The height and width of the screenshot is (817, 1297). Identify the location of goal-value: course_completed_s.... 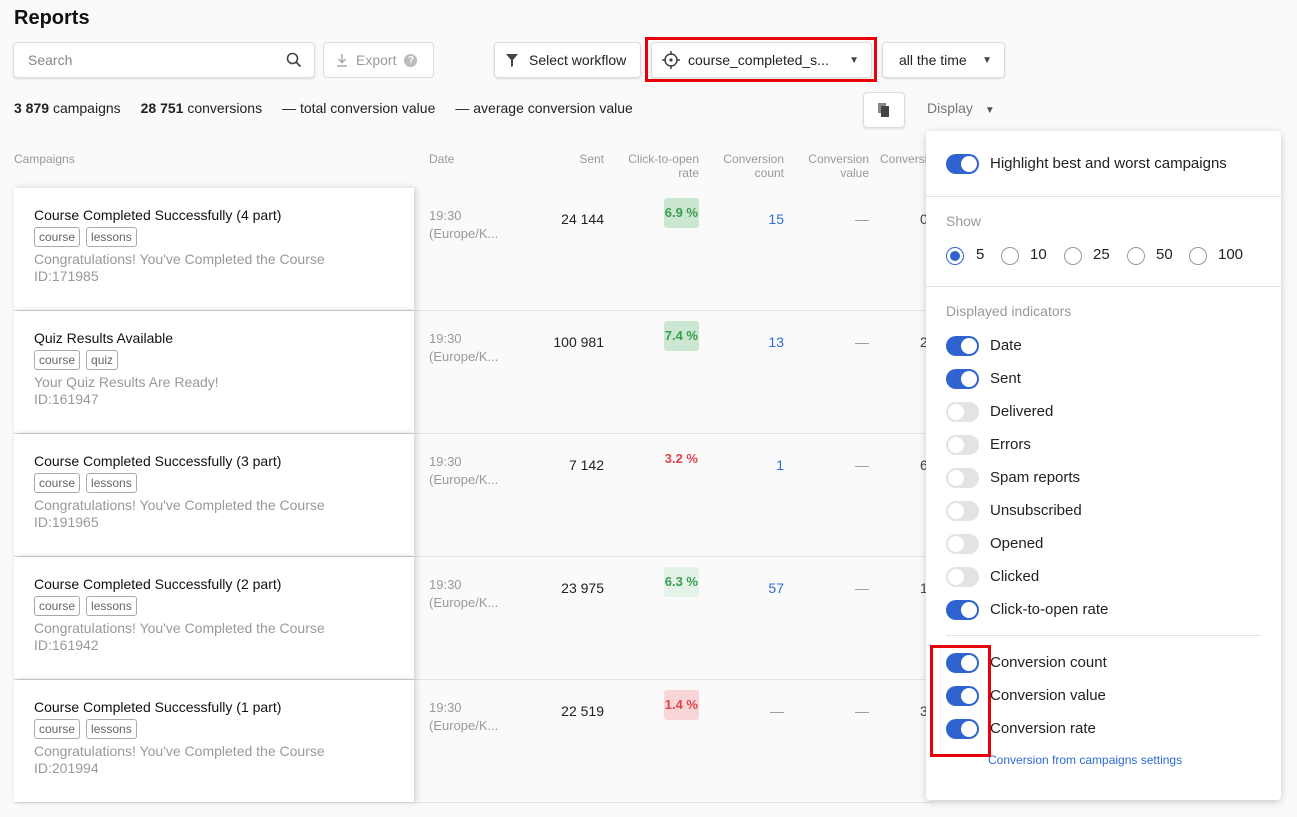
(758, 60).